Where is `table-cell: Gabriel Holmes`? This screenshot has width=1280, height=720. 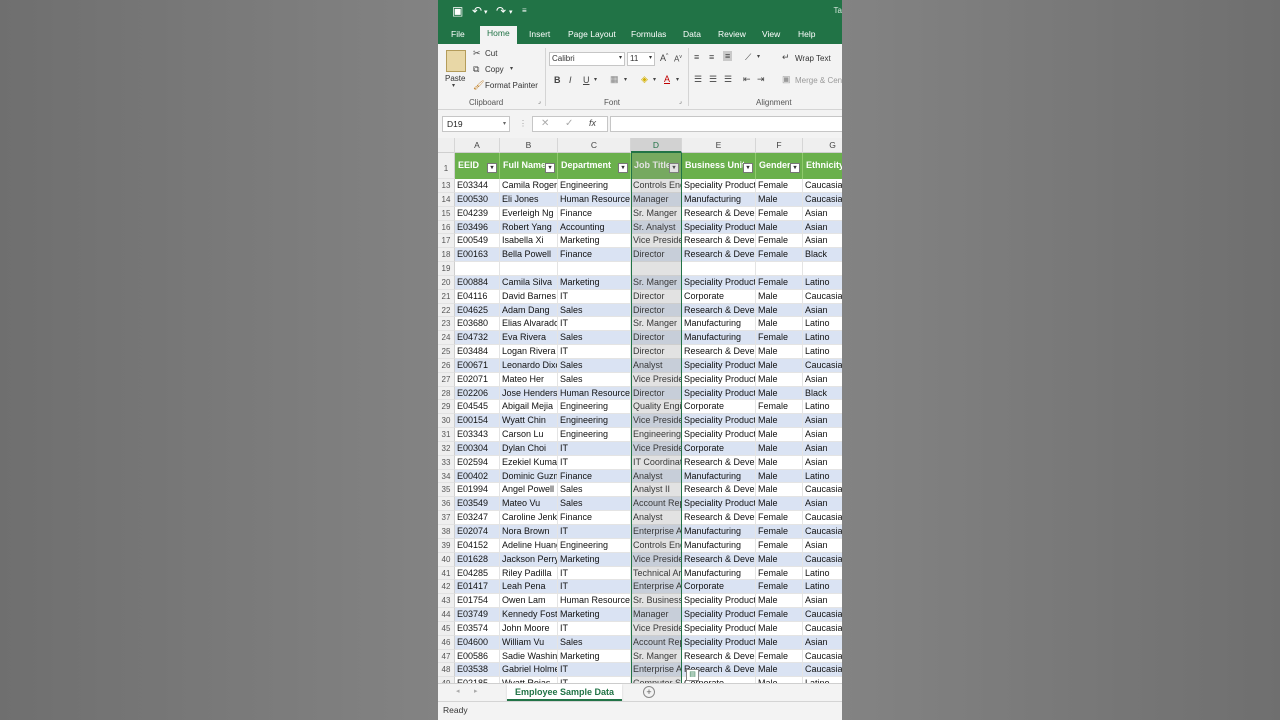 table-cell: Gabriel Holmes is located at coordinates (529, 670).